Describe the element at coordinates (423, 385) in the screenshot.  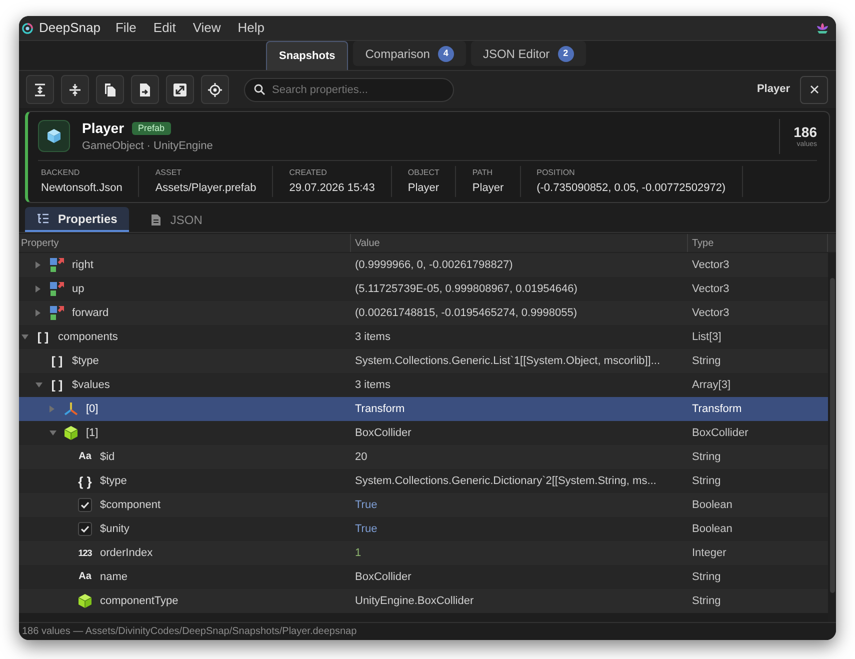
I see `table-row: [ ] $values 3 items Array[3]` at that location.